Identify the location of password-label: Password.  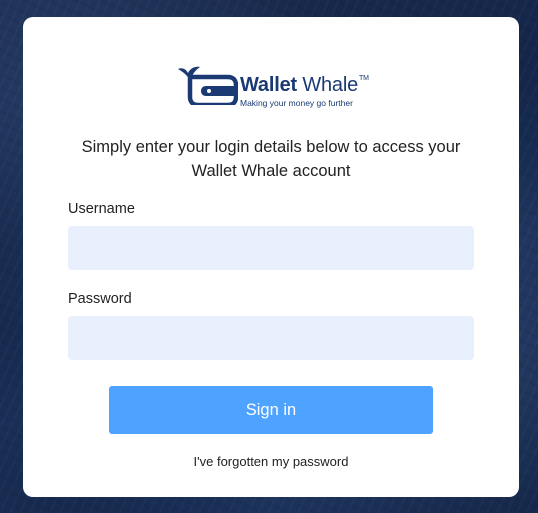
(100, 299).